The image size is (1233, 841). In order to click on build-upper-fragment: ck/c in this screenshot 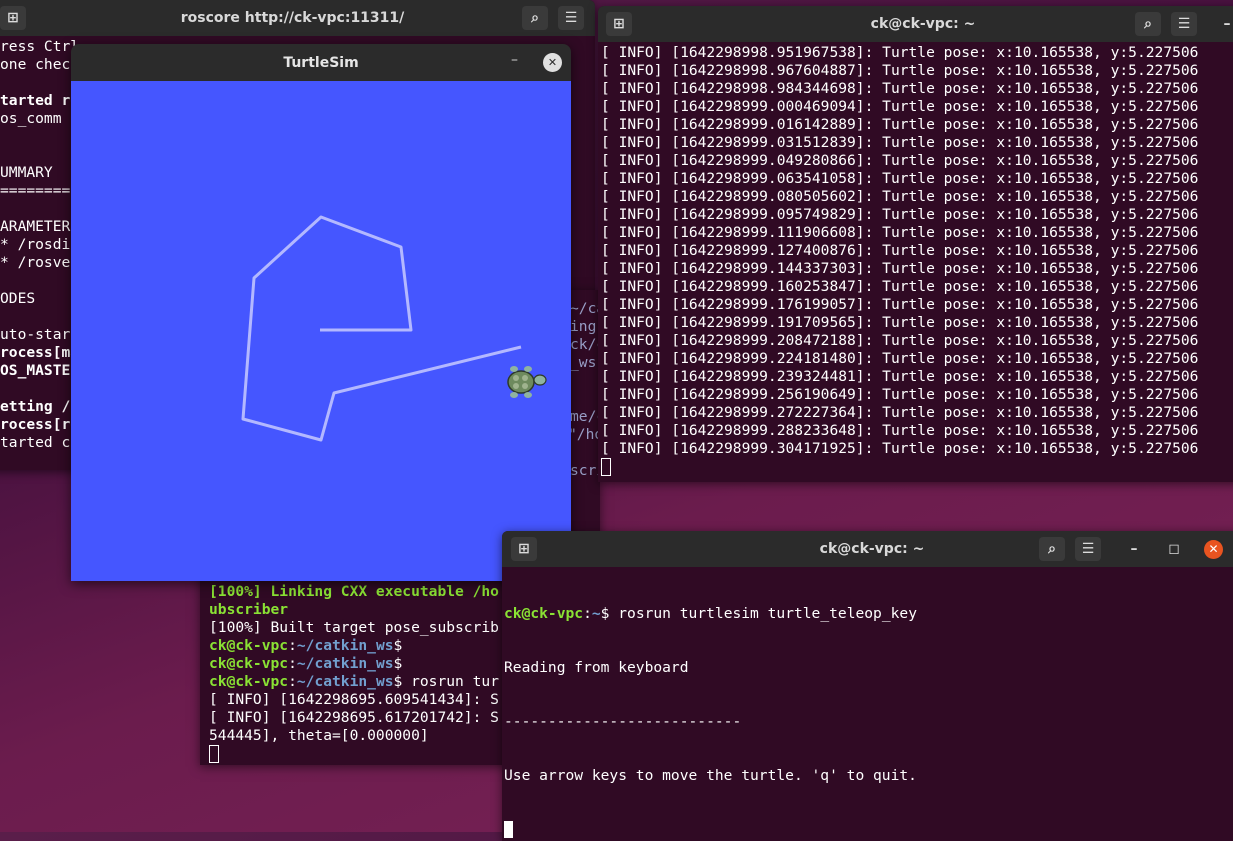, I will do `click(585, 344)`.